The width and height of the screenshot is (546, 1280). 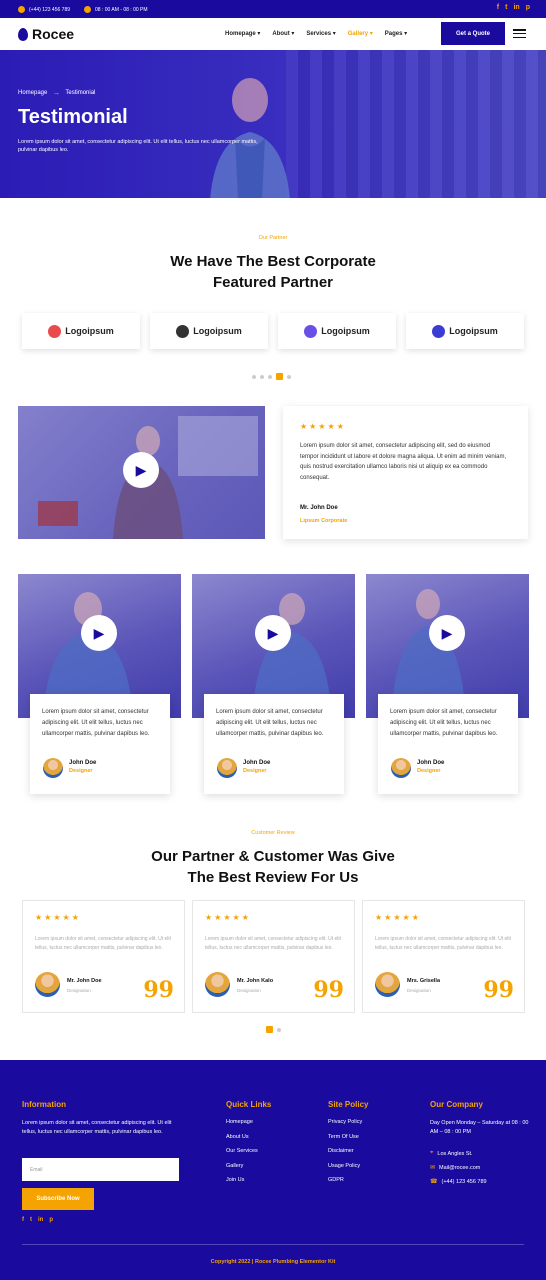 I want to click on nav-item-about: About ▾, so click(x=283, y=33).